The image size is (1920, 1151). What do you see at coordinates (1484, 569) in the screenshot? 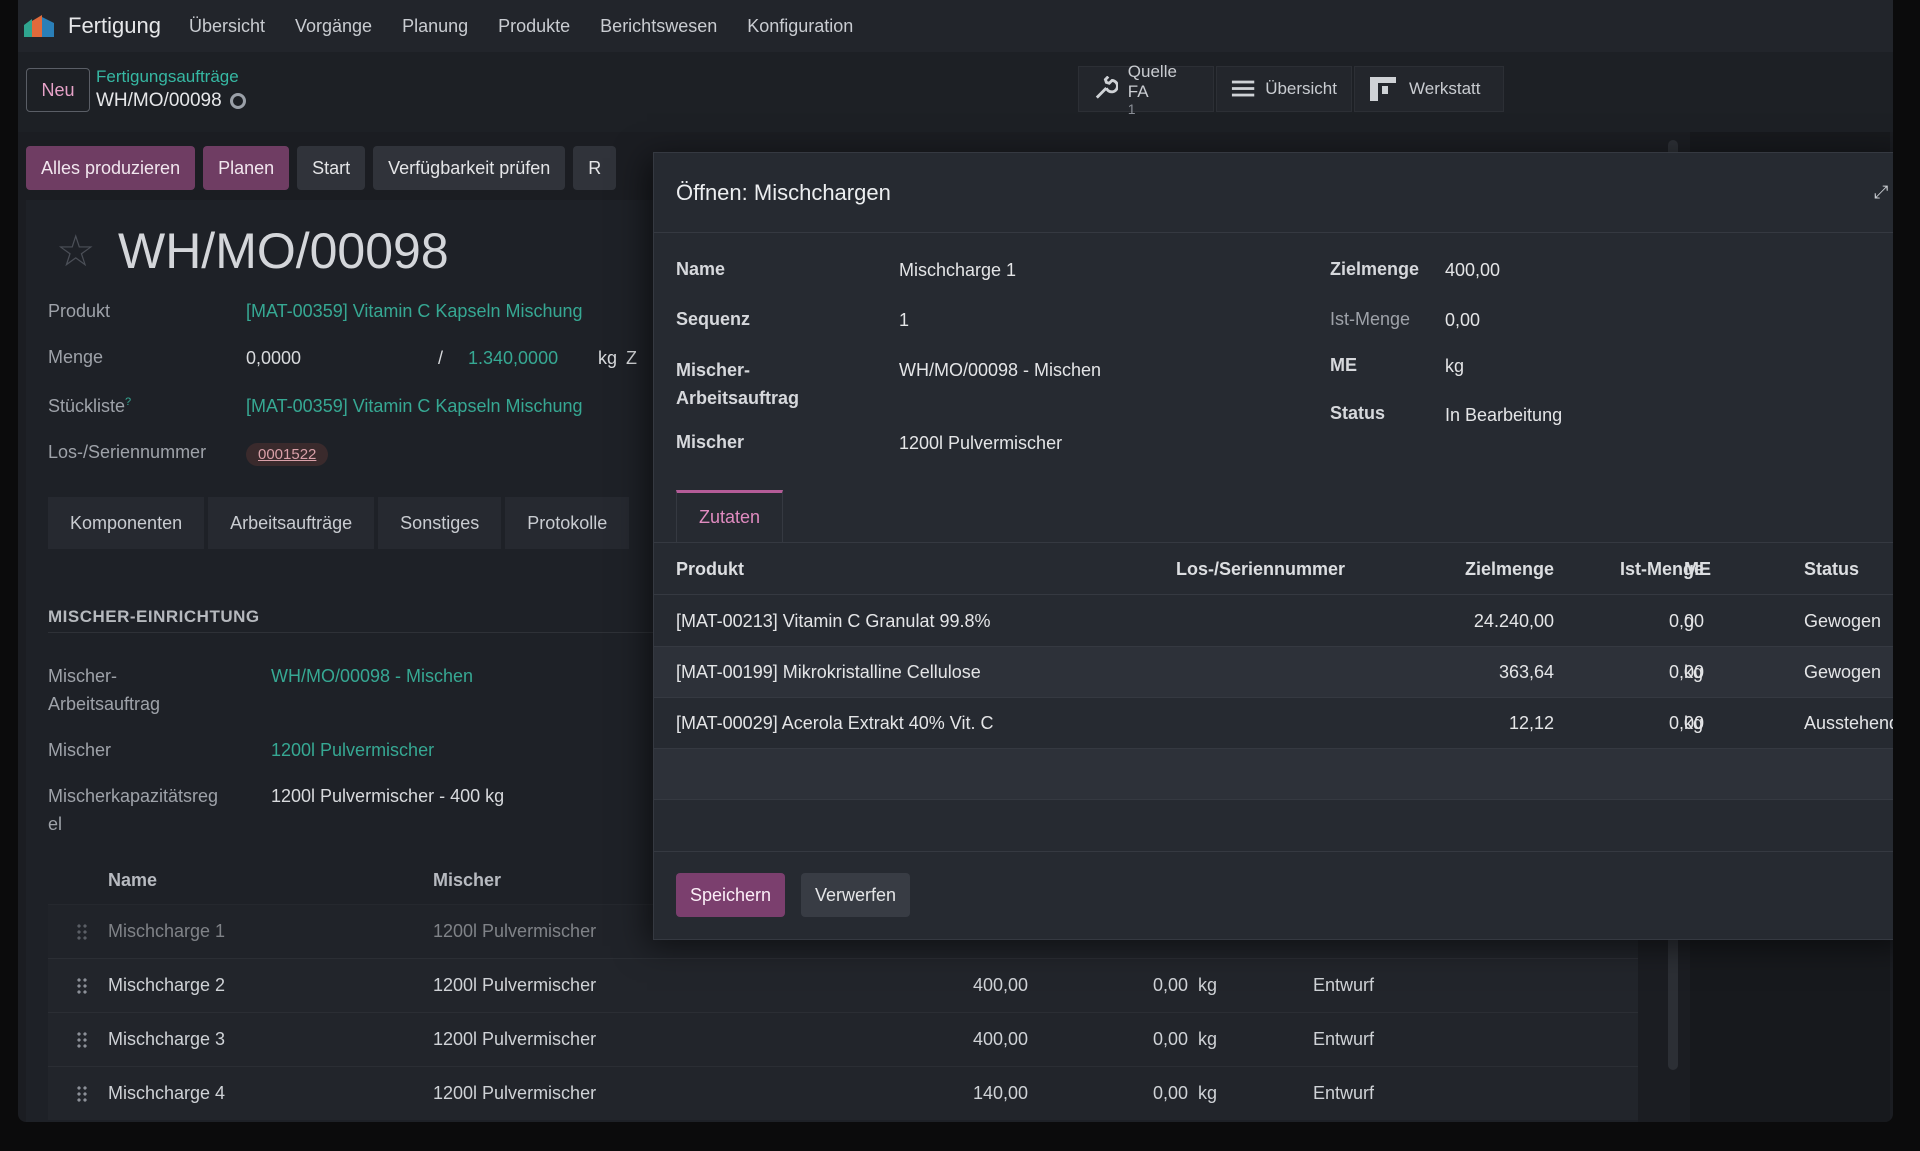
I see `col-target: Zielmenge` at bounding box center [1484, 569].